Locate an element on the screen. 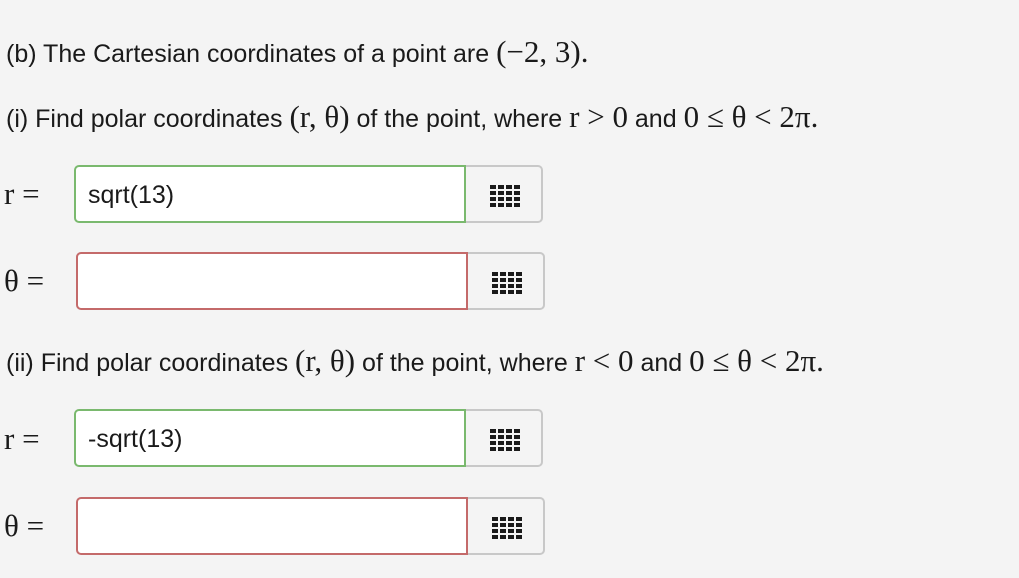  part-i-r-condition: r > 0 is located at coordinates (598, 116).